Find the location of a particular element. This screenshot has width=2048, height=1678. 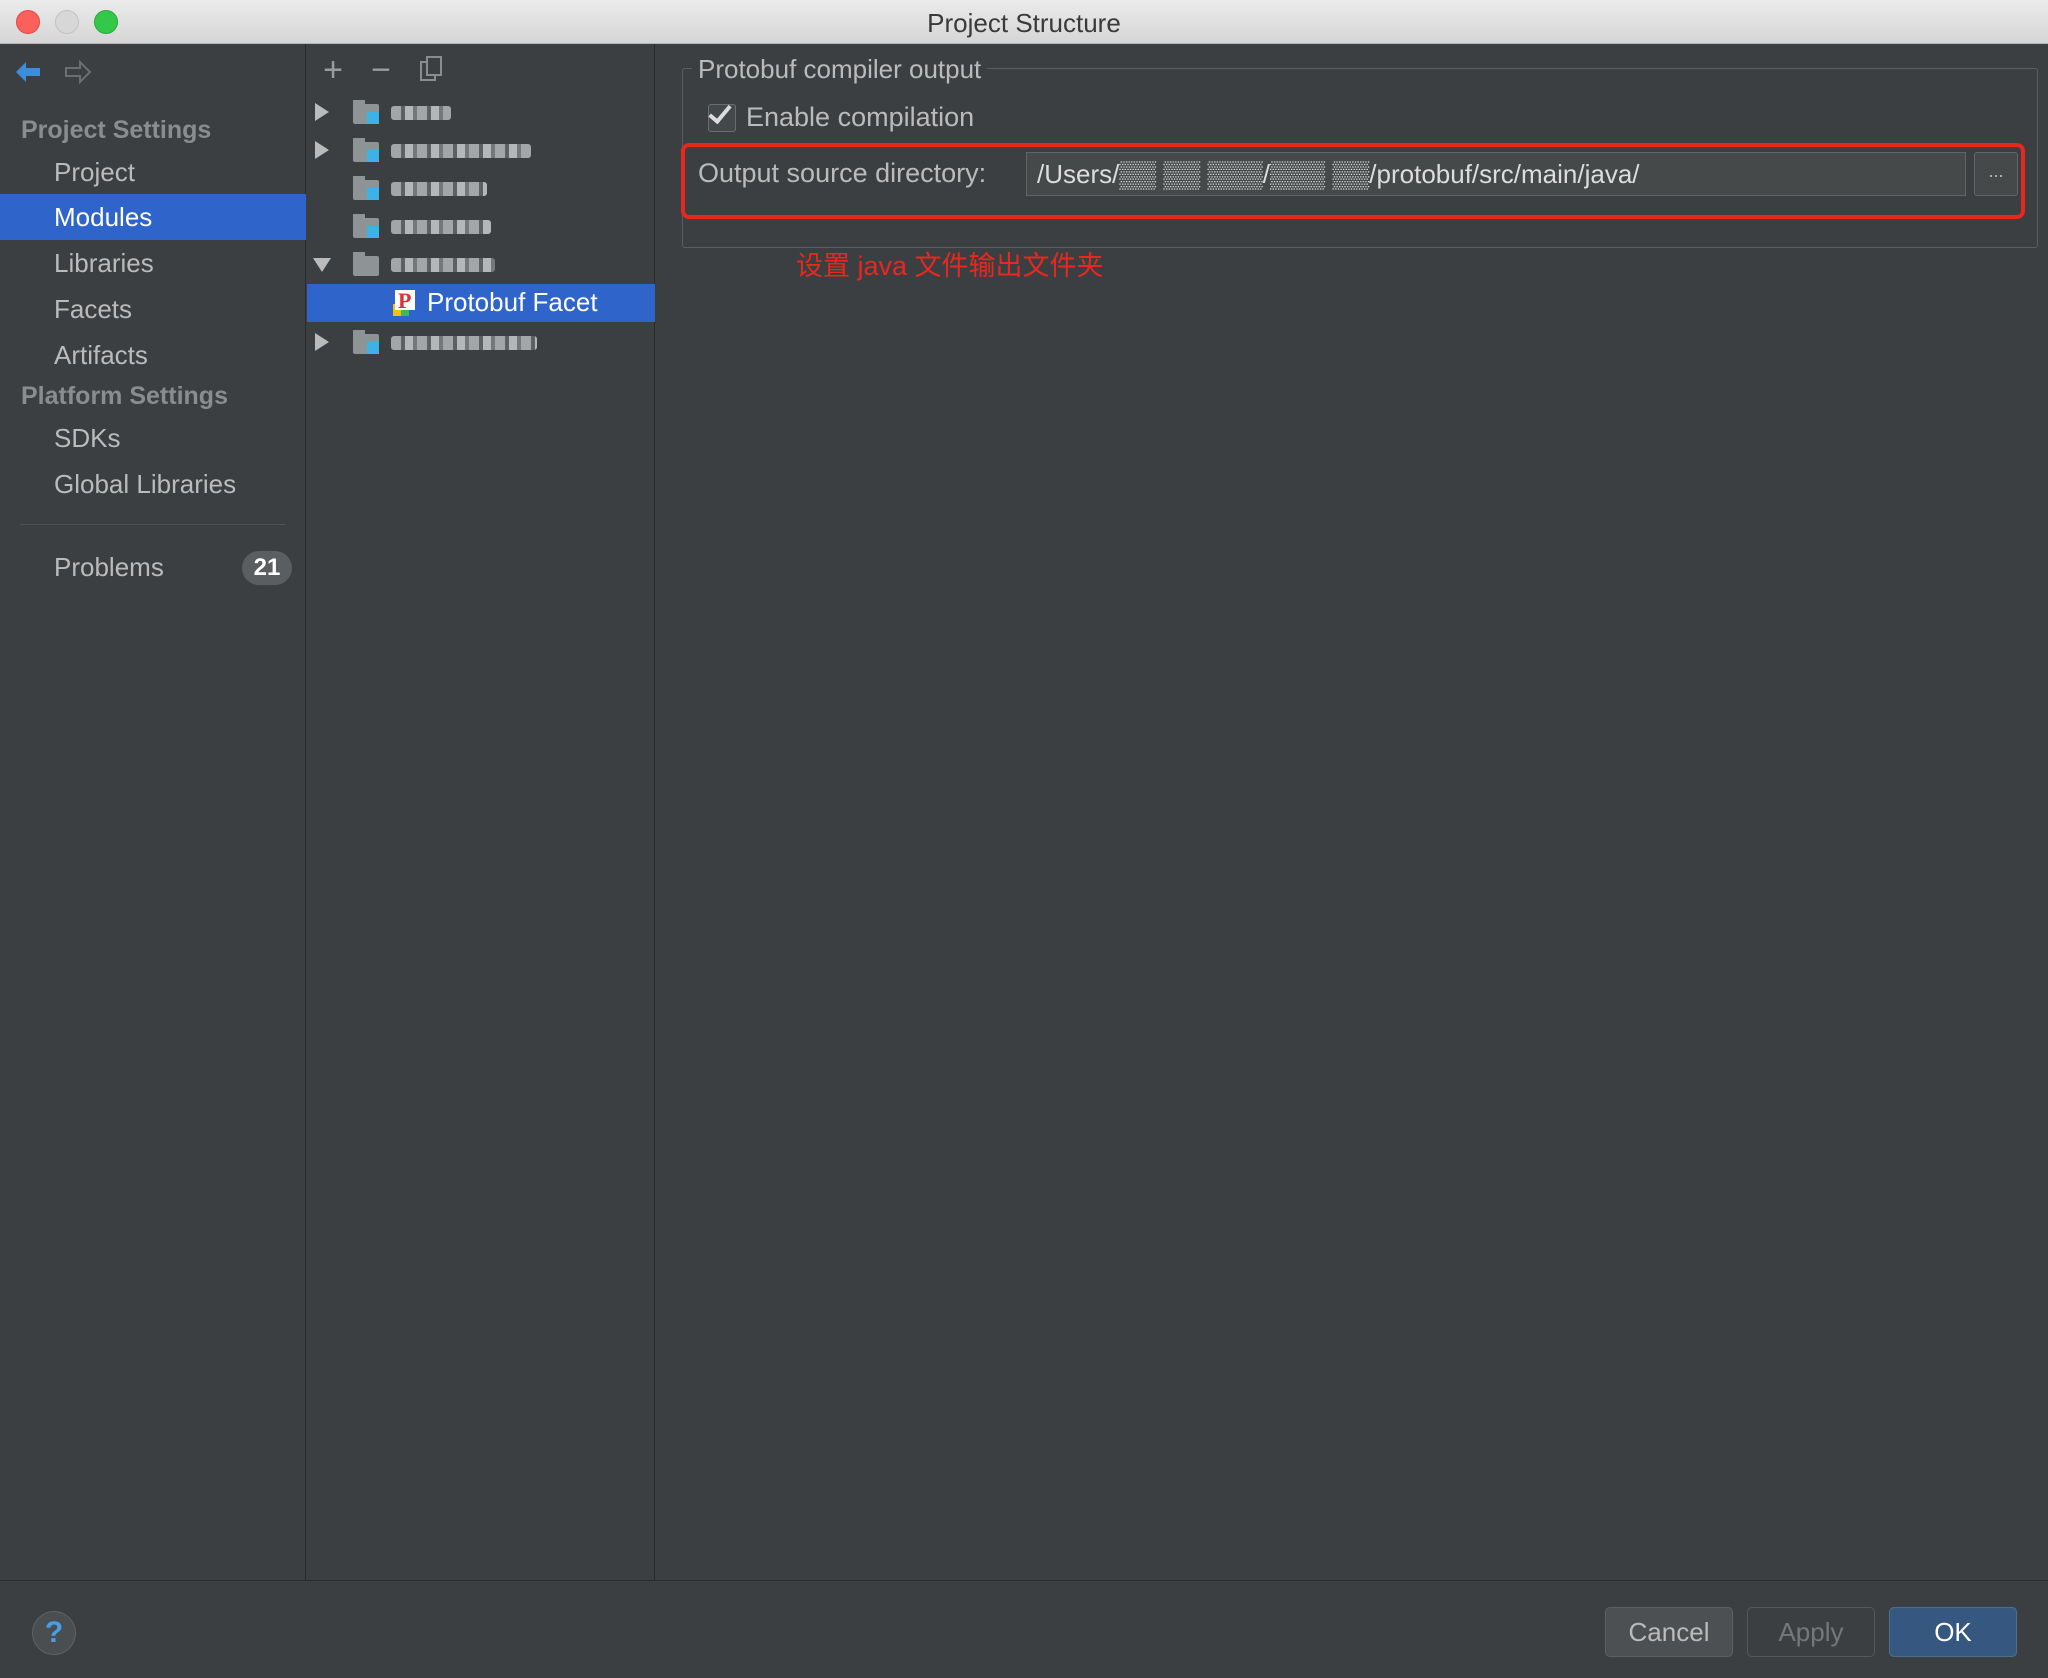

back-arrow-icon is located at coordinates (28, 72).